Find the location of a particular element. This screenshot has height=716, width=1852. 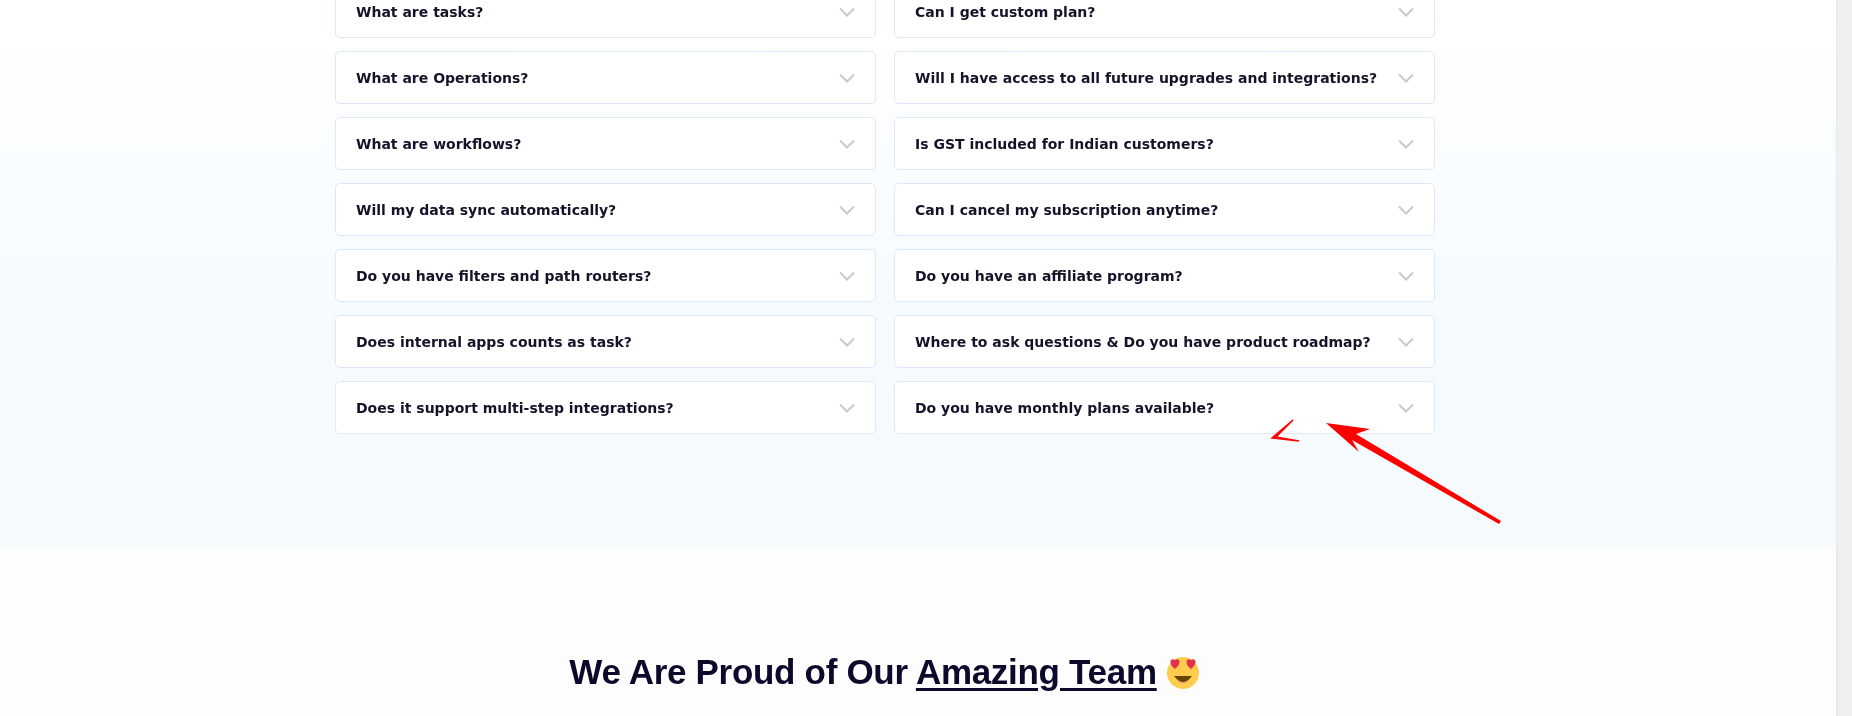

faq-item: What are tasks? is located at coordinates (605, 19).